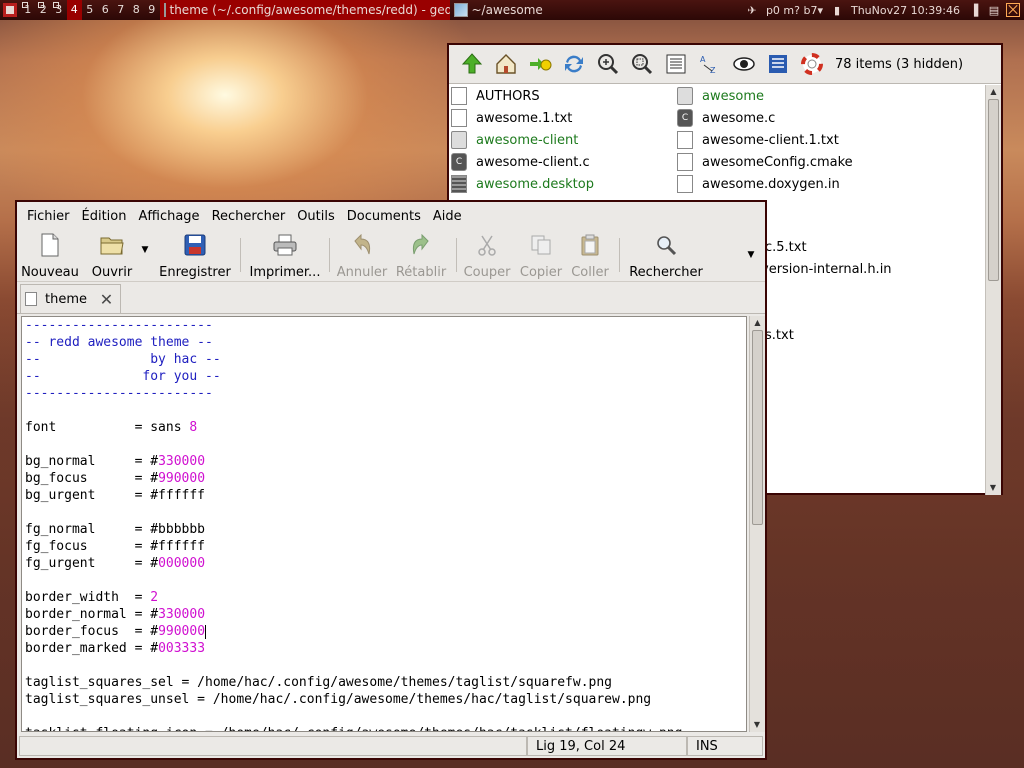  I want to click on file-item: awesome.desktop, so click(564, 184).